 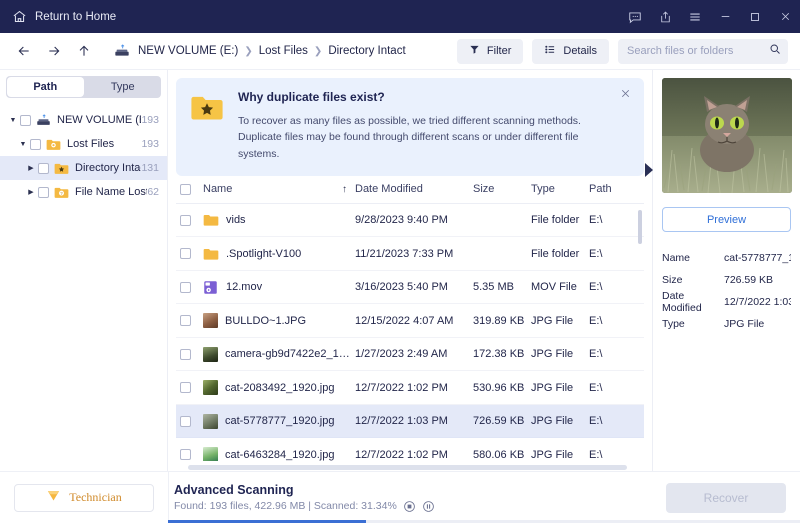 What do you see at coordinates (400, 16) in the screenshot?
I see `title-bar: Return to Home` at bounding box center [400, 16].